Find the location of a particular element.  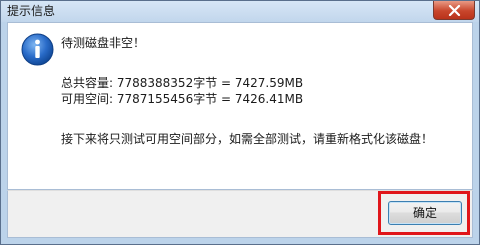

window-title: 提示信息 is located at coordinates (31, 11).